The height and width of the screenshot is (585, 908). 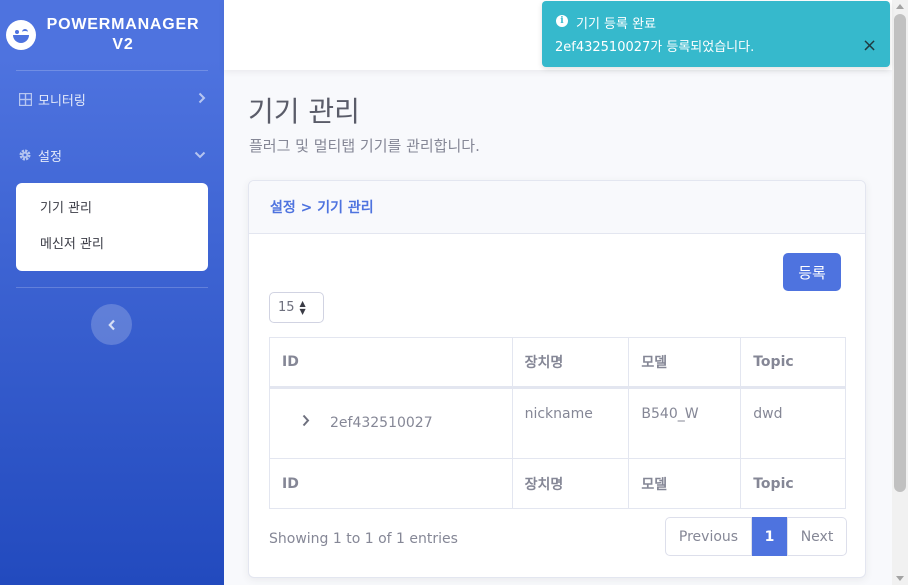 I want to click on toast-notification: i 기기 등록 완료 2ef432510027가 등록되었습니다. ×, so click(x=716, y=34).